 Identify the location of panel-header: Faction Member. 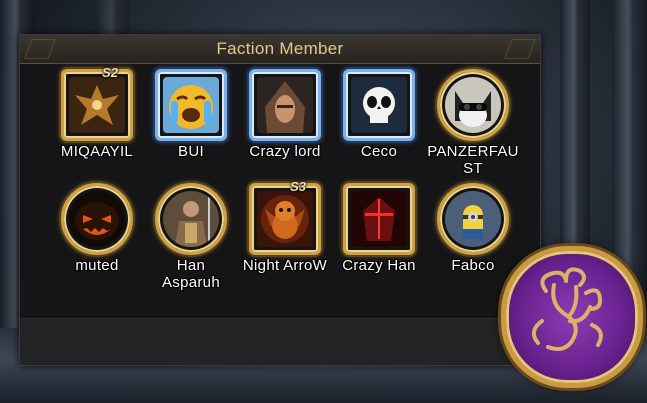
(280, 49).